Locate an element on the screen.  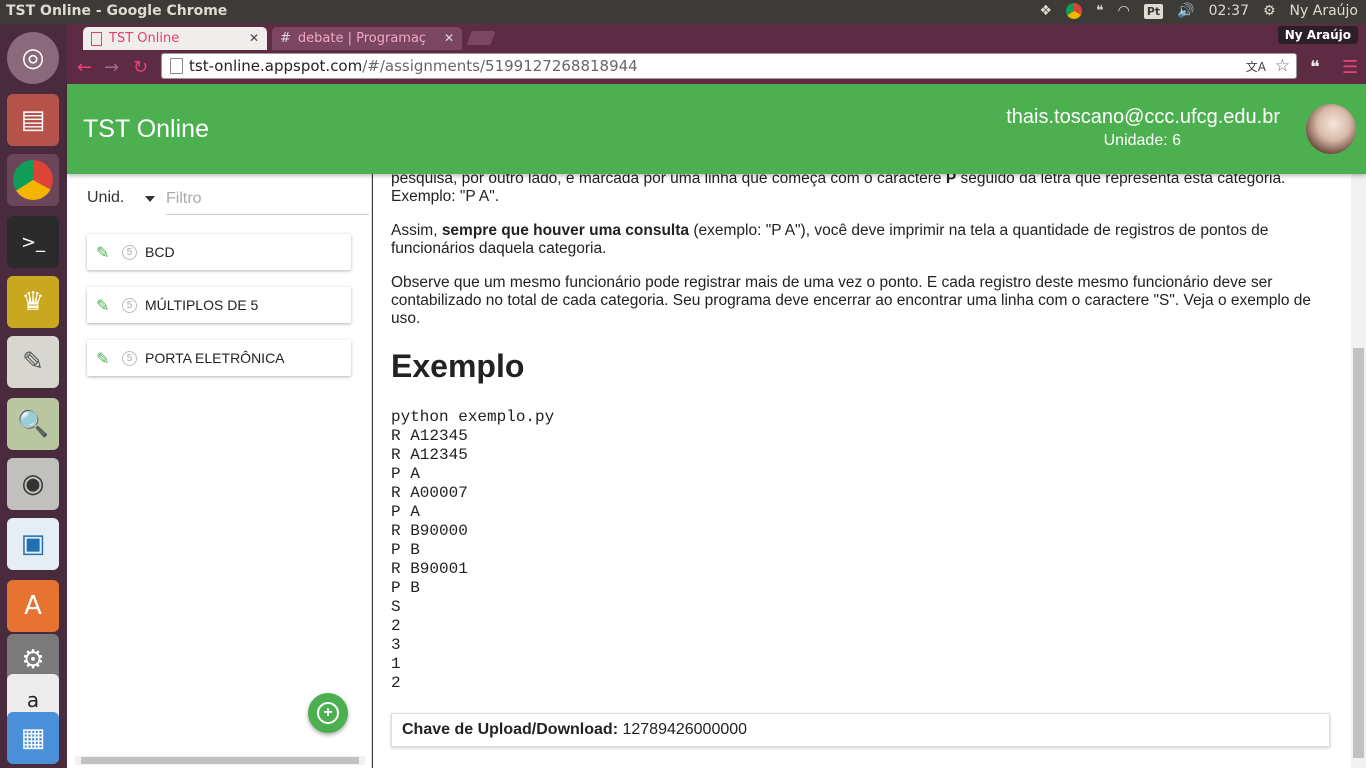
text-editor-app-icon: ✎ is located at coordinates (33, 362).